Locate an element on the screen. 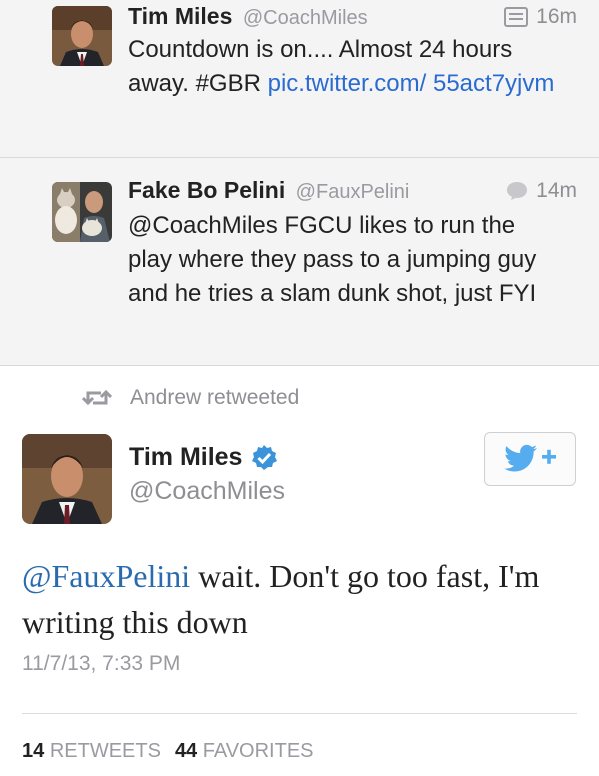  mention-link: @FauxPelini is located at coordinates (106, 576).